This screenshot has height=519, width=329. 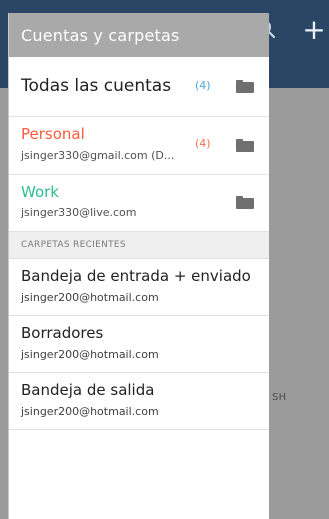 I want to click on account-name: Work, so click(x=40, y=192).